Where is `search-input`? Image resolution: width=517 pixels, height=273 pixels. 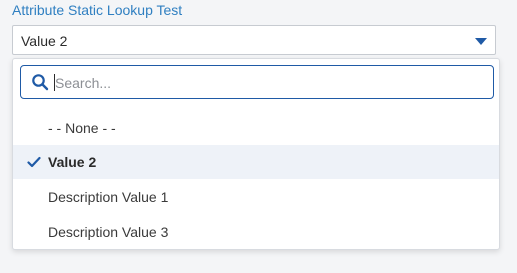 search-input is located at coordinates (270, 83).